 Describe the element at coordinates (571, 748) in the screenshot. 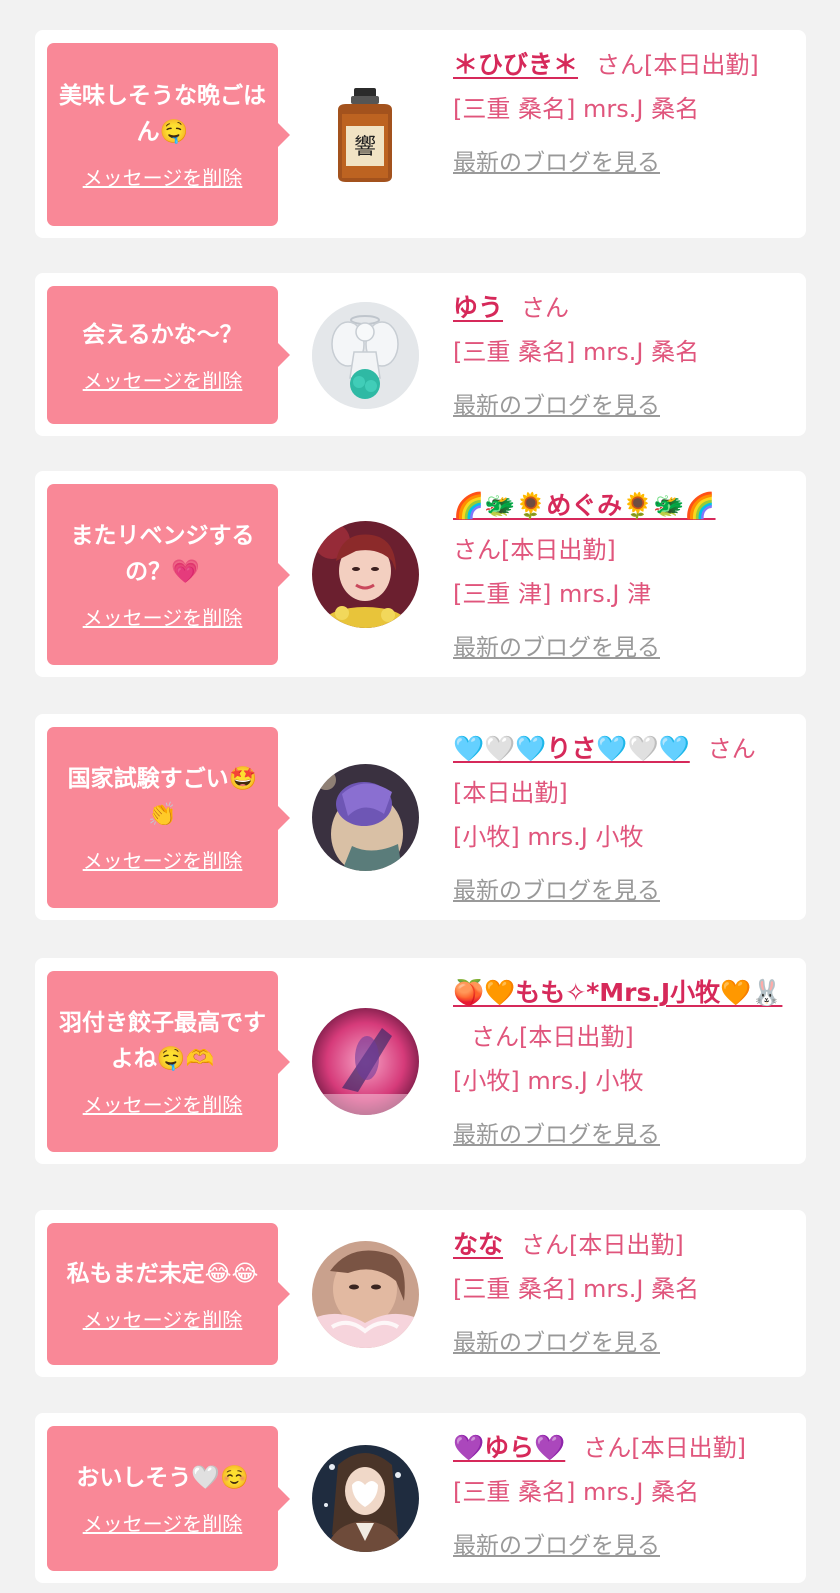

I see `girl-name-link: 🩵🤍🩵りさ🩵🤍🩵` at that location.